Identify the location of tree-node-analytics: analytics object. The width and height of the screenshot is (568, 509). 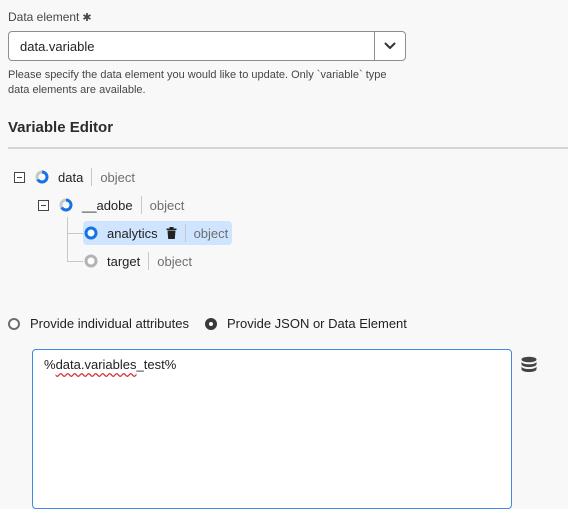
(158, 233).